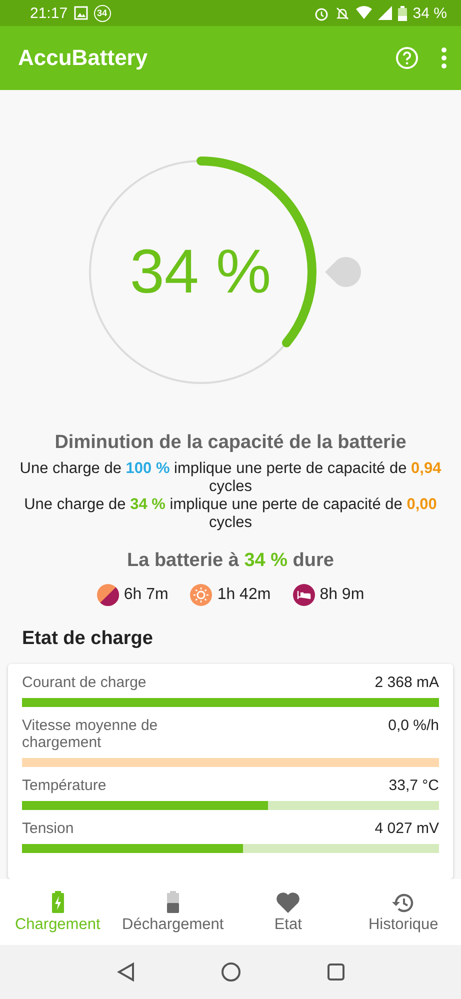 The width and height of the screenshot is (461, 999). What do you see at coordinates (230, 972) in the screenshot?
I see `home-icon` at bounding box center [230, 972].